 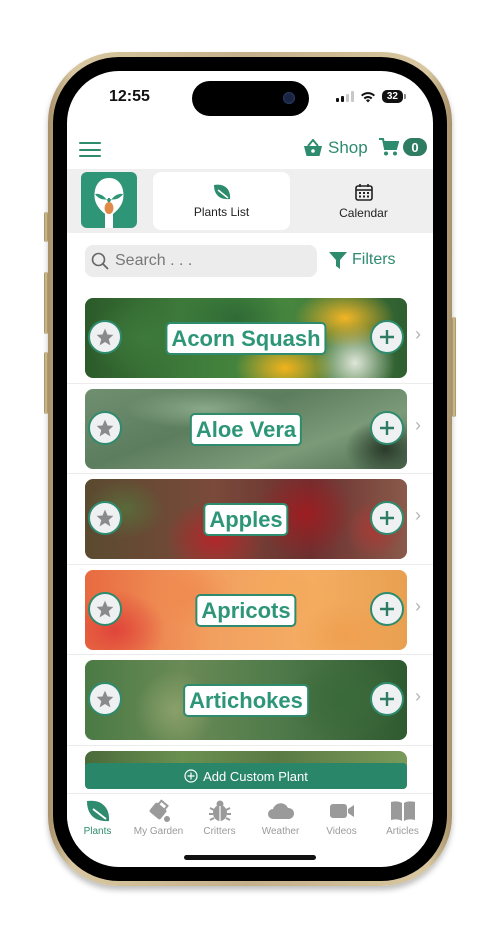 I want to click on filter-icon, so click(x=338, y=260).